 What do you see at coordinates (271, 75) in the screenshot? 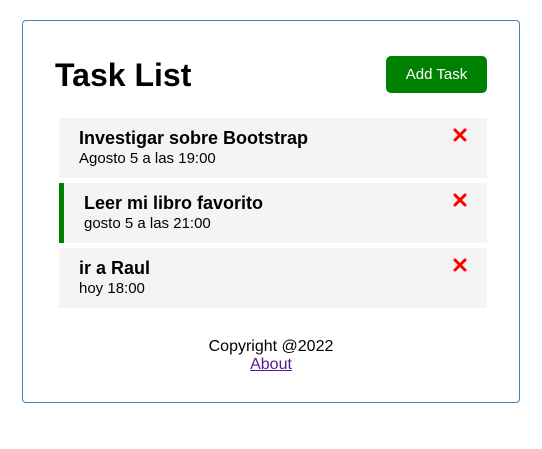
I see `header: Task List Add Task` at bounding box center [271, 75].